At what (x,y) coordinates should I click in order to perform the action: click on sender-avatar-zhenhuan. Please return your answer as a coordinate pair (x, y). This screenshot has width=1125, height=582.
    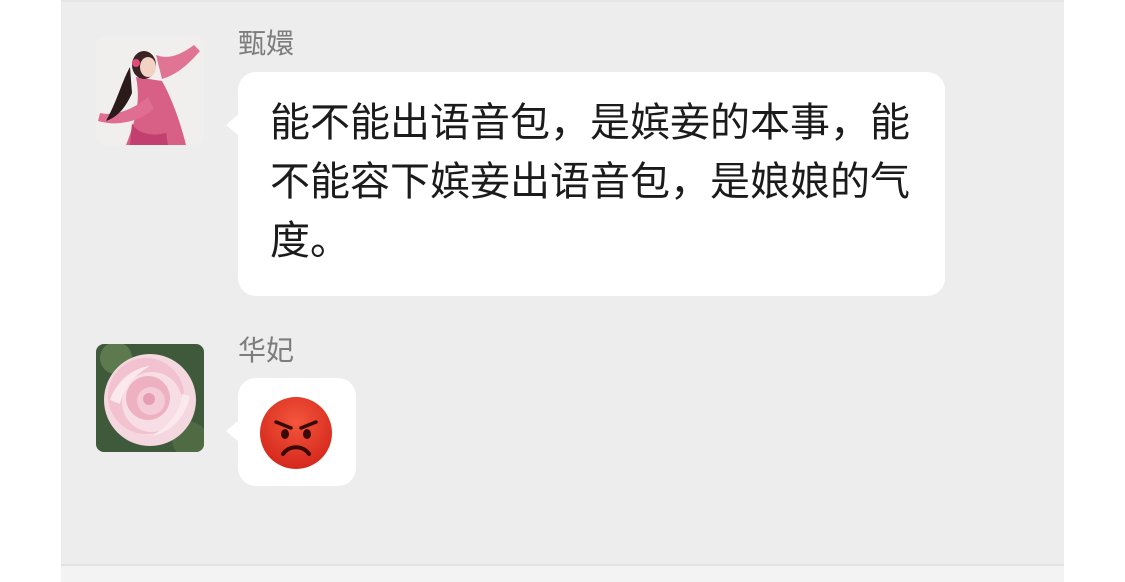
    Looking at the image, I should click on (150, 91).